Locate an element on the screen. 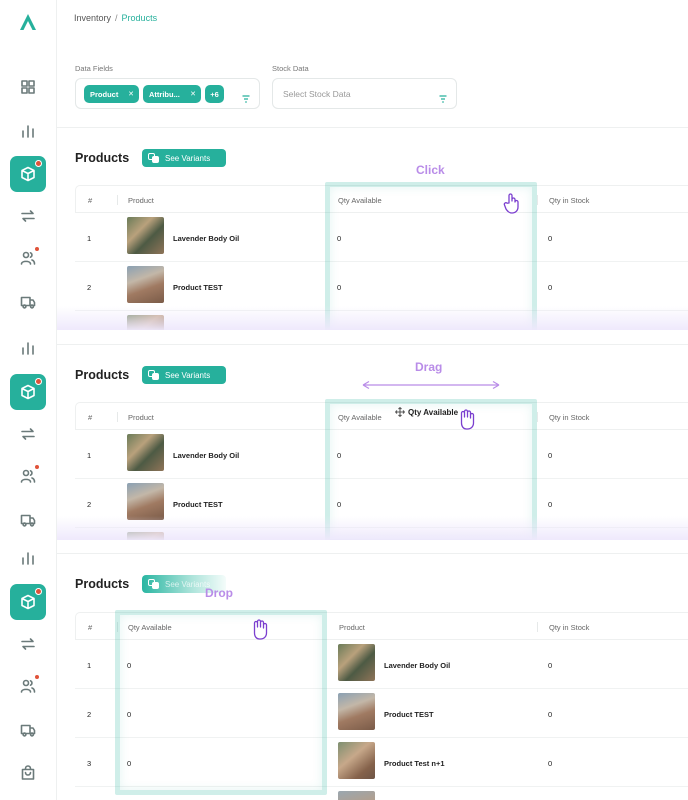  drag-arrow-icon is located at coordinates (431, 385).